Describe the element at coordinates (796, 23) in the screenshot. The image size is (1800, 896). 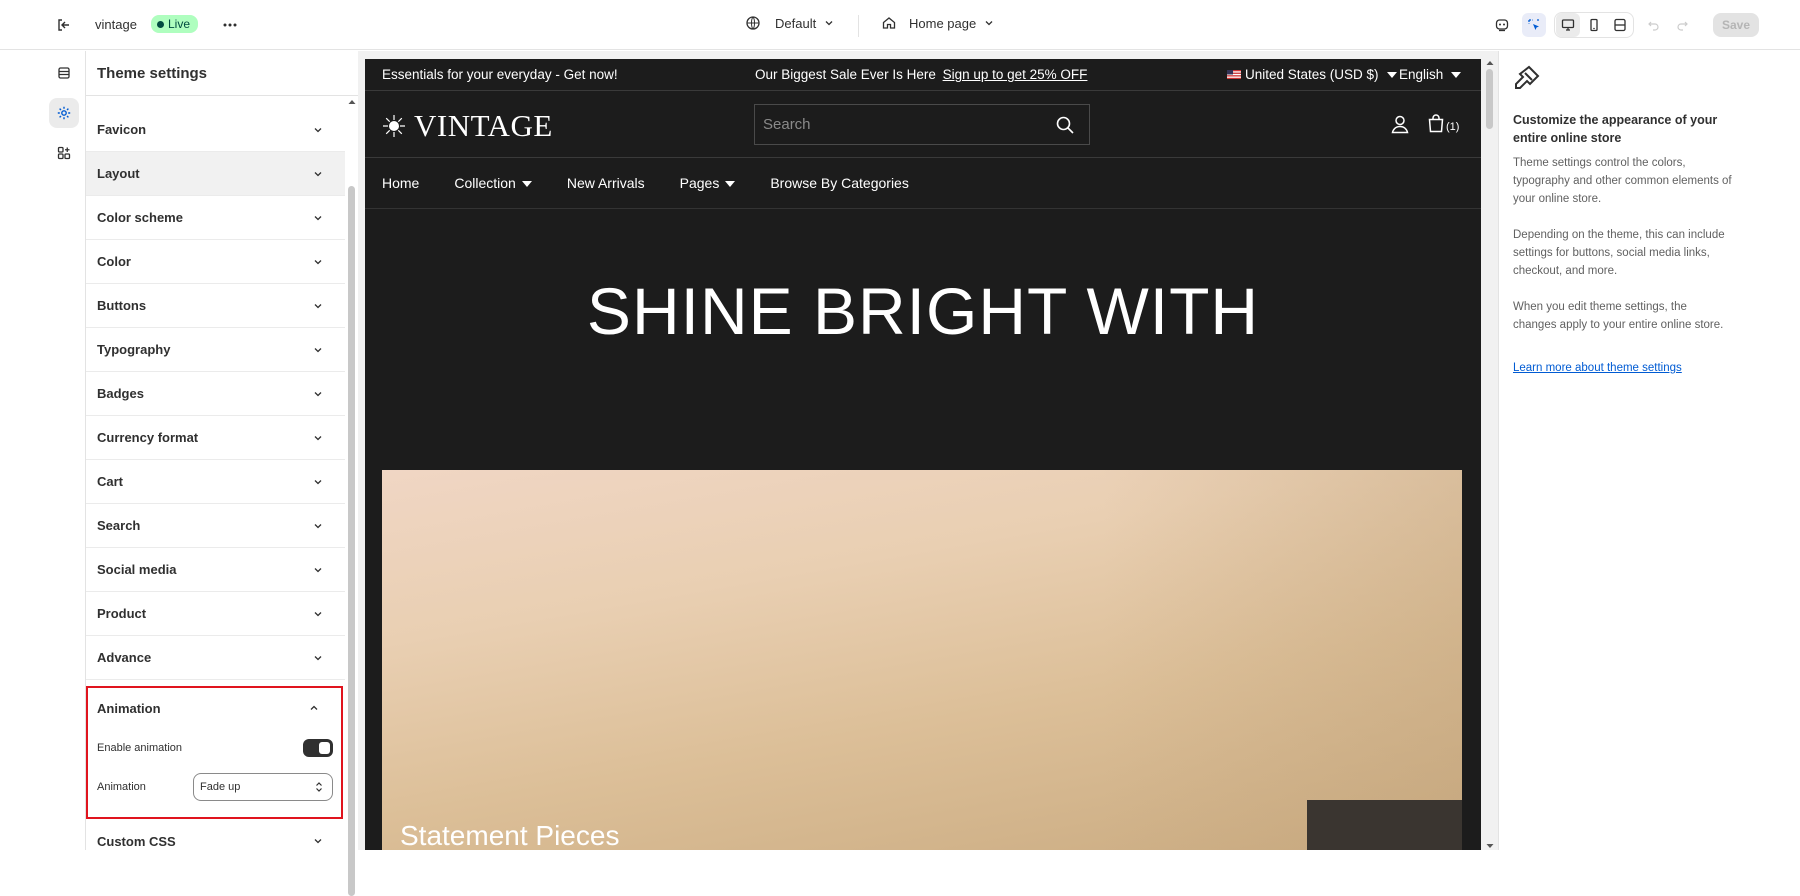
I see `theme-selector-label: Default` at that location.